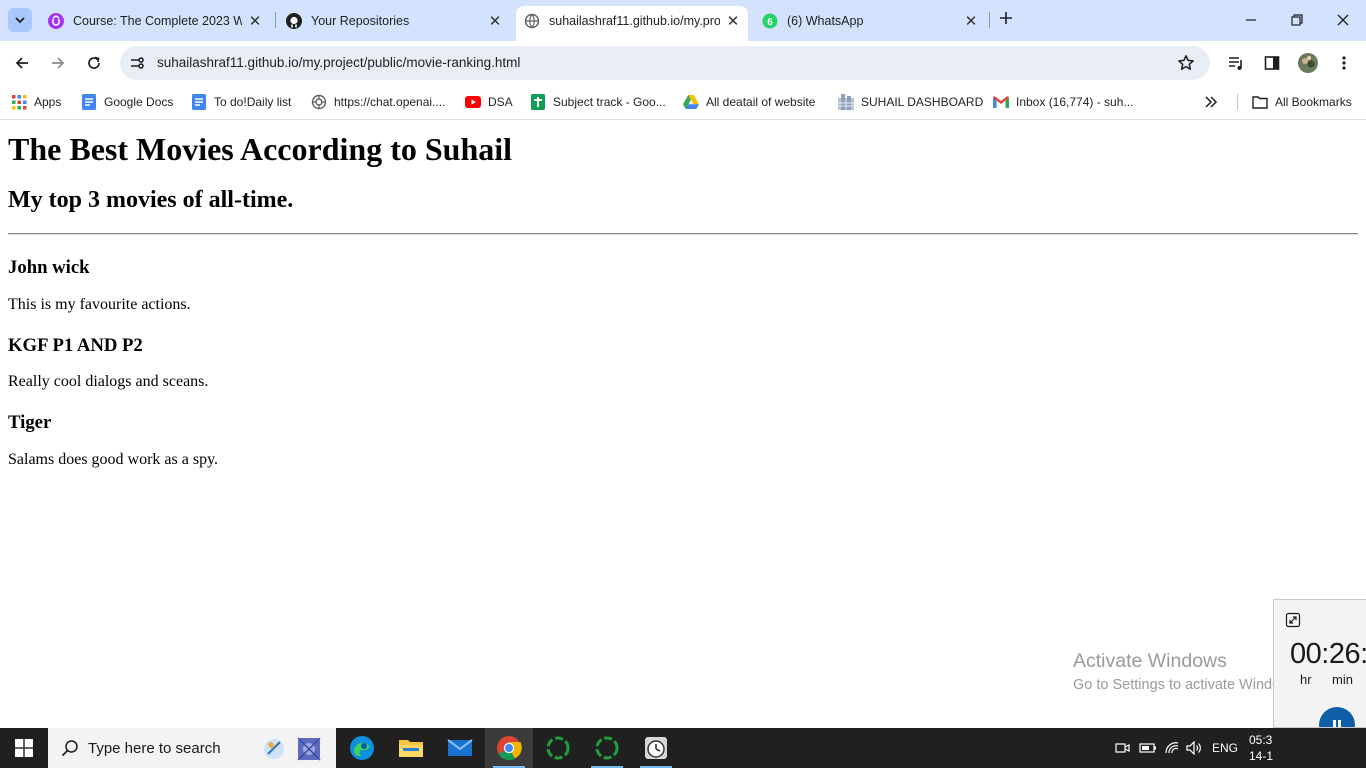 The width and height of the screenshot is (1366, 768). Describe the element at coordinates (1172, 748) in the screenshot. I see `tray-network` at that location.